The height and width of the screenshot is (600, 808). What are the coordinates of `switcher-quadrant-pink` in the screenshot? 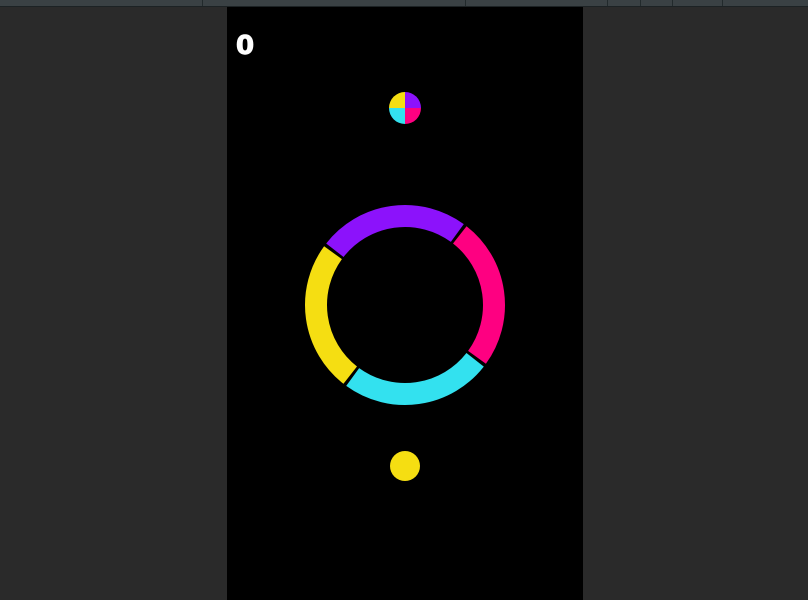 It's located at (413, 116).